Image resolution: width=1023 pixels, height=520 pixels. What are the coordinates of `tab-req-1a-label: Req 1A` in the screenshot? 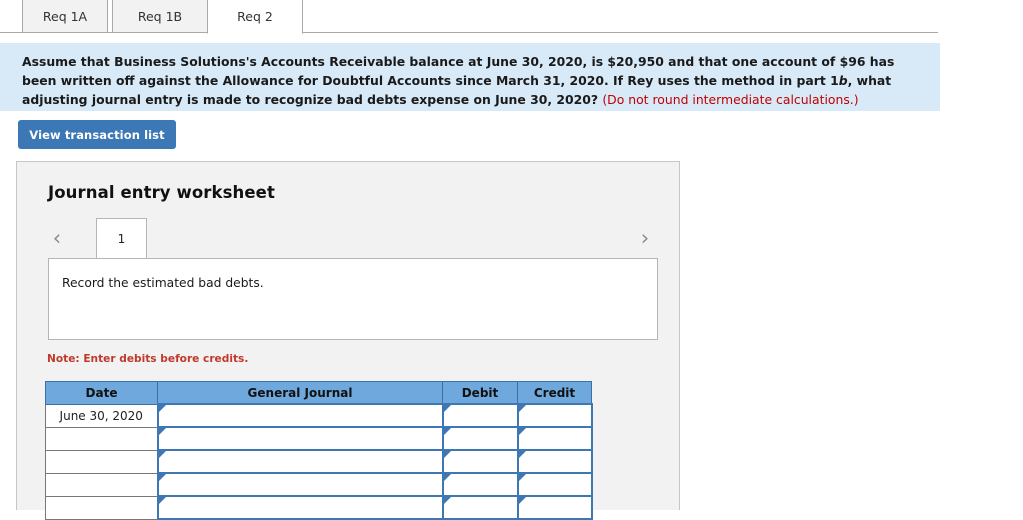 It's located at (65, 16).